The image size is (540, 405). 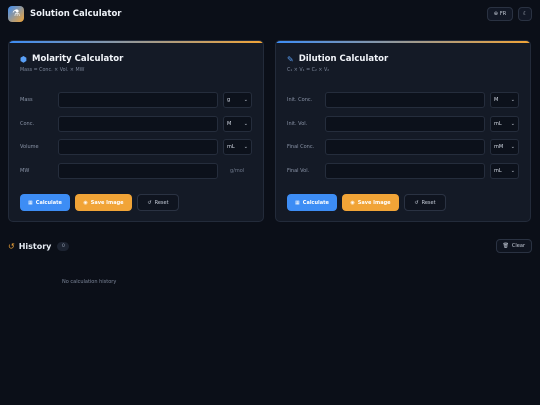 I want to click on dilution-reset-button: ↺ Reset, so click(x=425, y=202).